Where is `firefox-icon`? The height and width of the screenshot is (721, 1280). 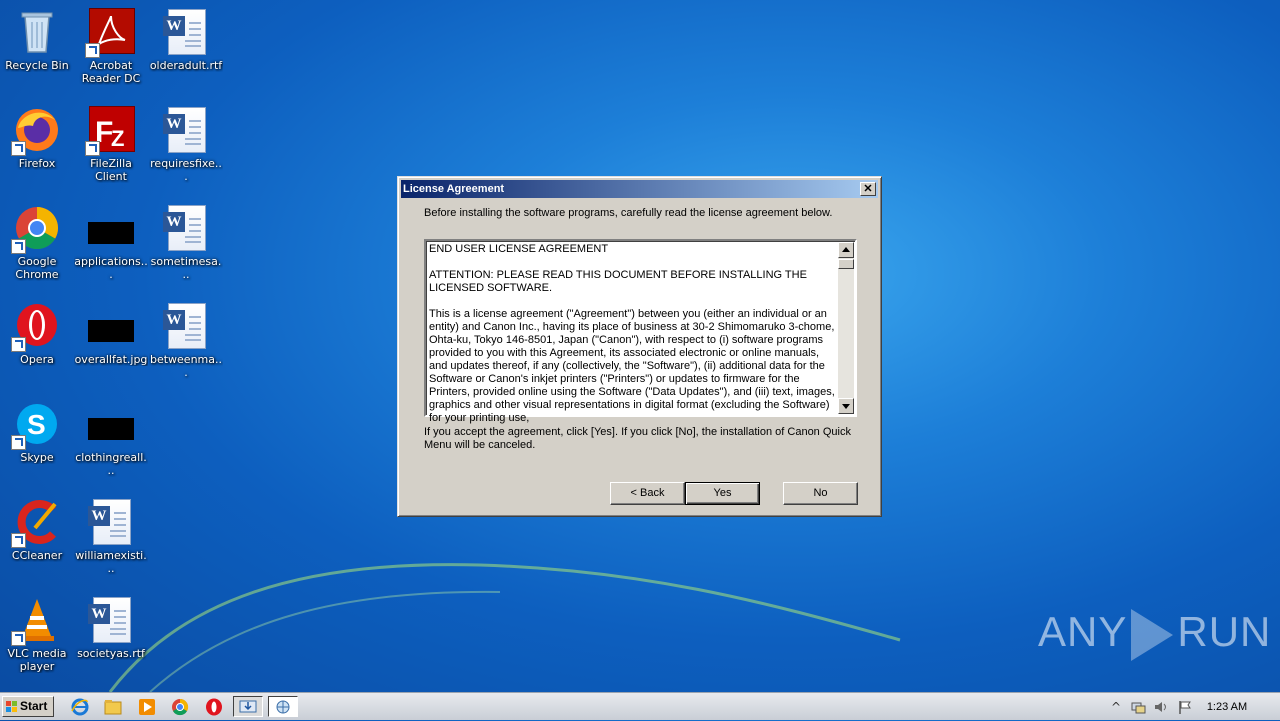 firefox-icon is located at coordinates (36, 131).